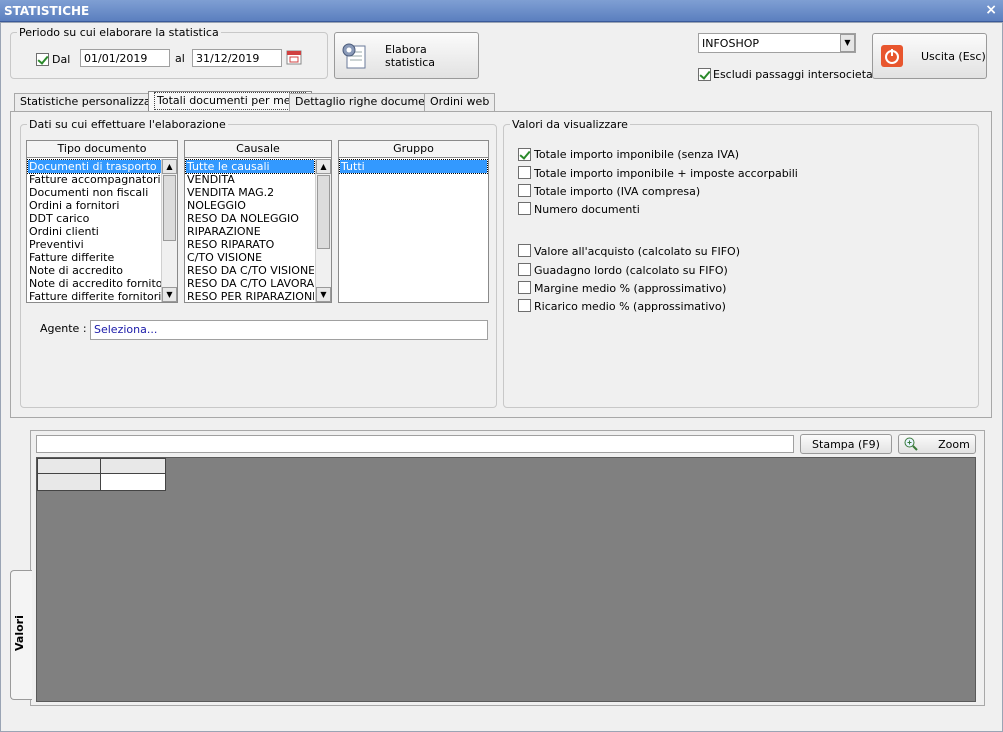 Image resolution: width=1003 pixels, height=732 pixels. What do you see at coordinates (250, 231) in the screenshot?
I see `list-item: RIPARAZIONE` at bounding box center [250, 231].